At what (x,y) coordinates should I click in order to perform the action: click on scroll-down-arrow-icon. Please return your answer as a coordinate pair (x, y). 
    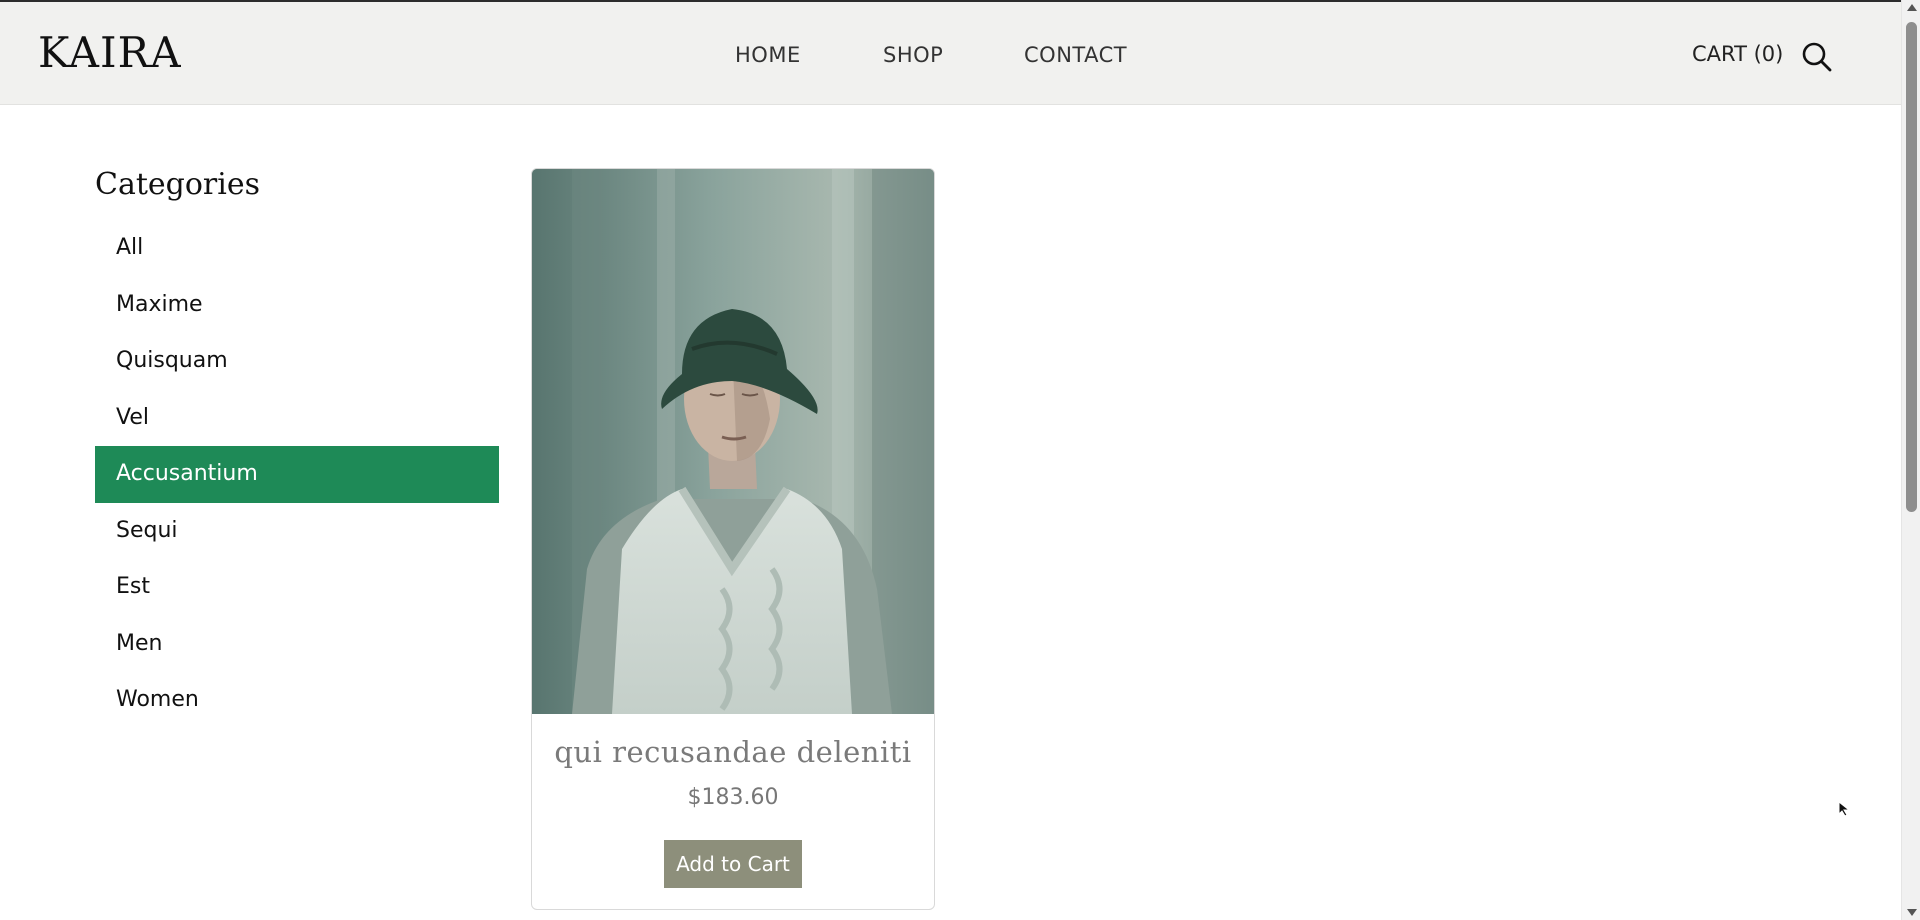
    Looking at the image, I should click on (1912, 912).